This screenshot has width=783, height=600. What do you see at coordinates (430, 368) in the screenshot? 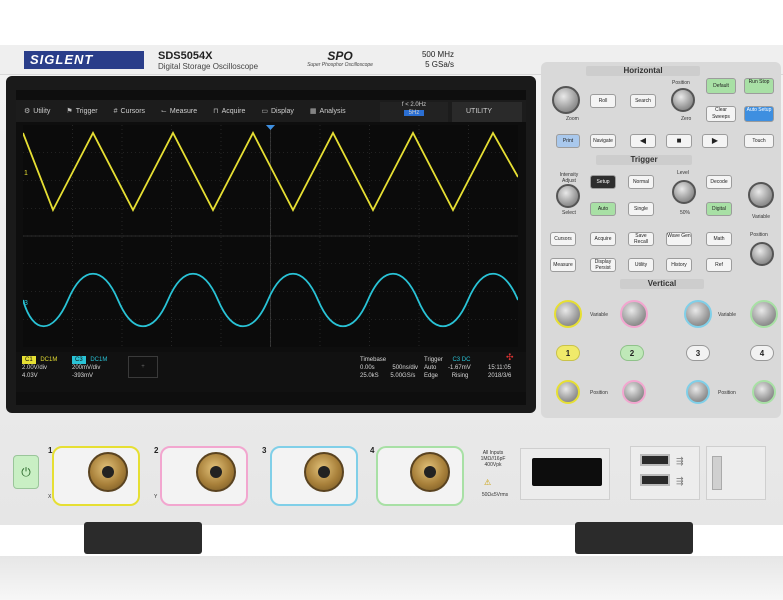
I see `trigger-mode: Auto` at bounding box center [430, 368].